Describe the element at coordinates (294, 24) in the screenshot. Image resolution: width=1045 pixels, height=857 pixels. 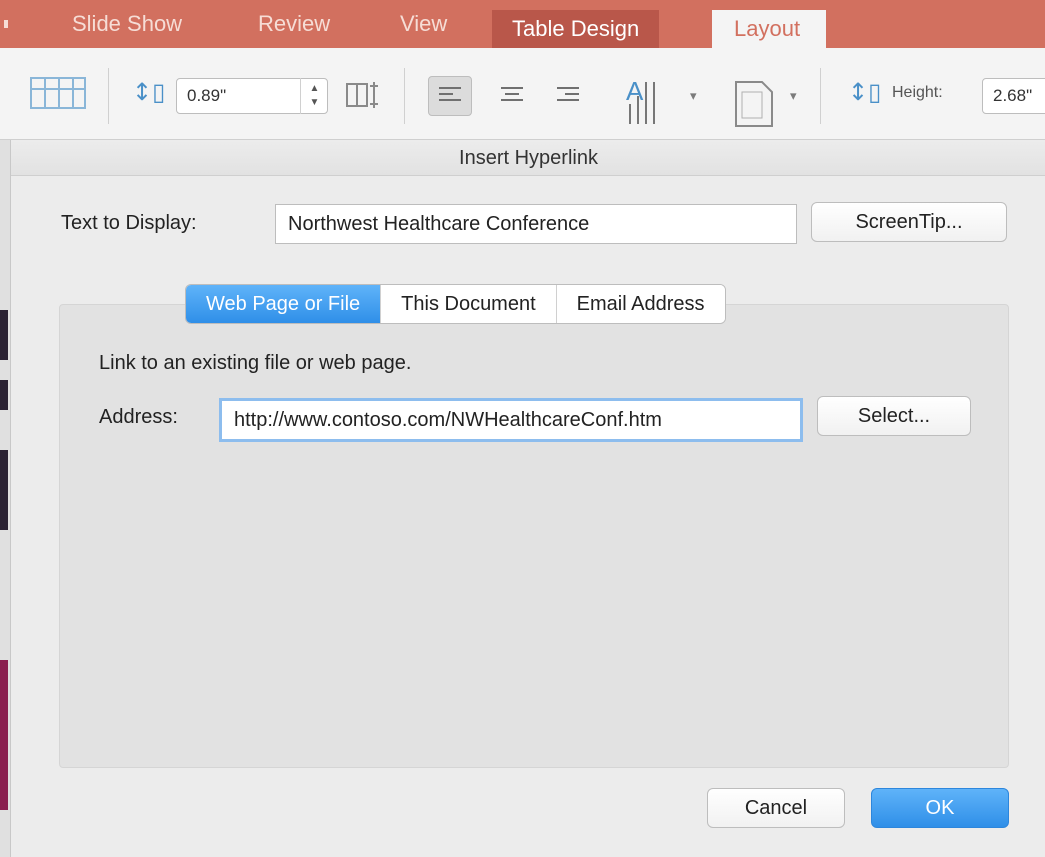
I see `tab-review: Review` at that location.